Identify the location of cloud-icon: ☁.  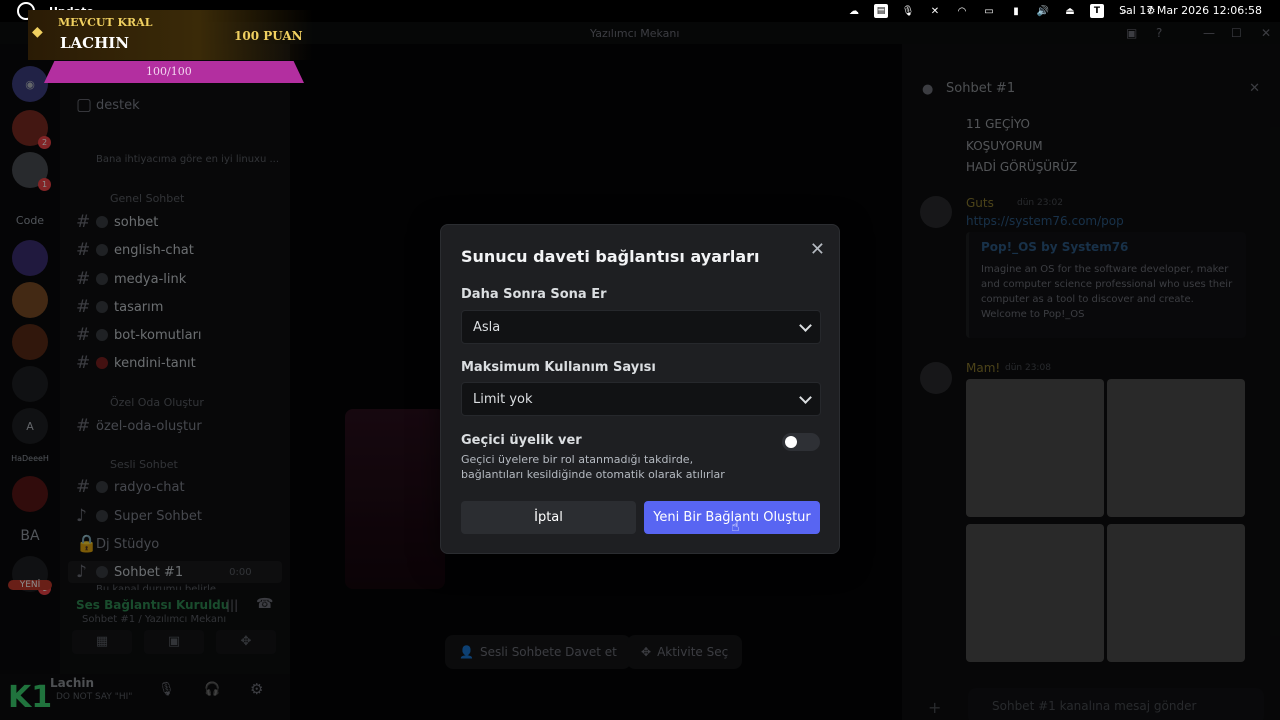
(854, 11).